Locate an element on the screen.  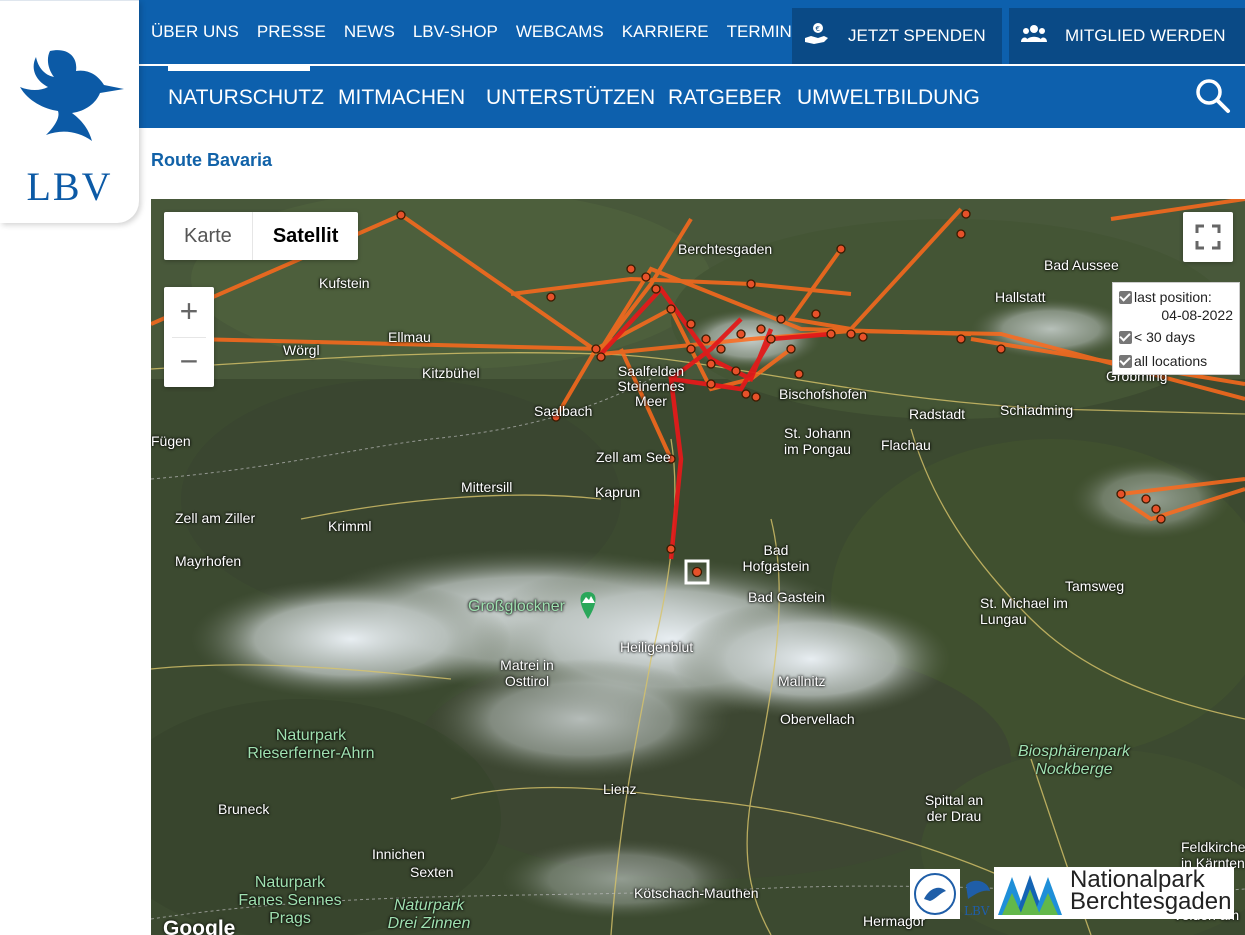
place-label: Wörgl is located at coordinates (301, 350).